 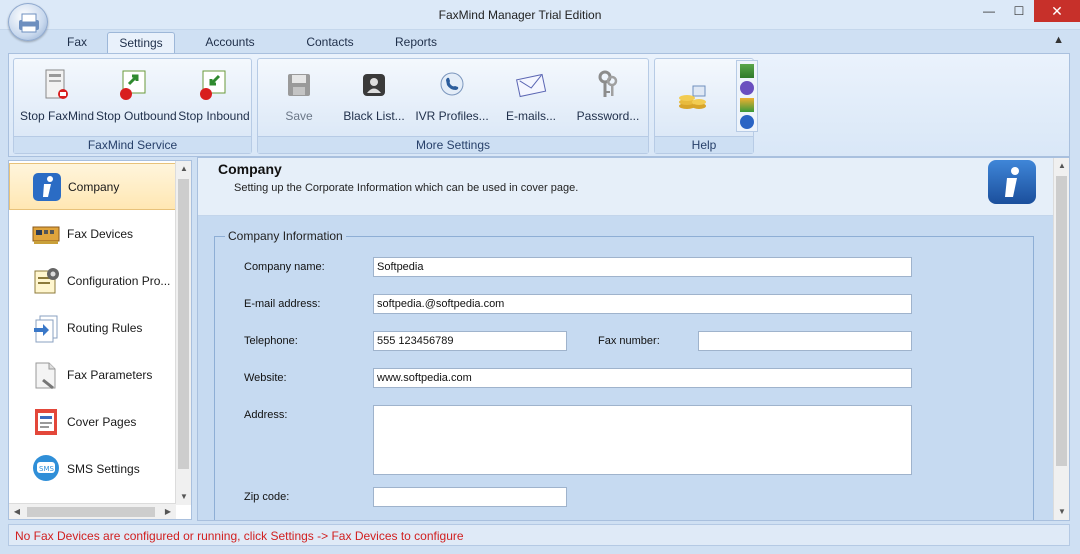 What do you see at coordinates (103, 468) in the screenshot?
I see `nav-item-label: SMS Settings` at bounding box center [103, 468].